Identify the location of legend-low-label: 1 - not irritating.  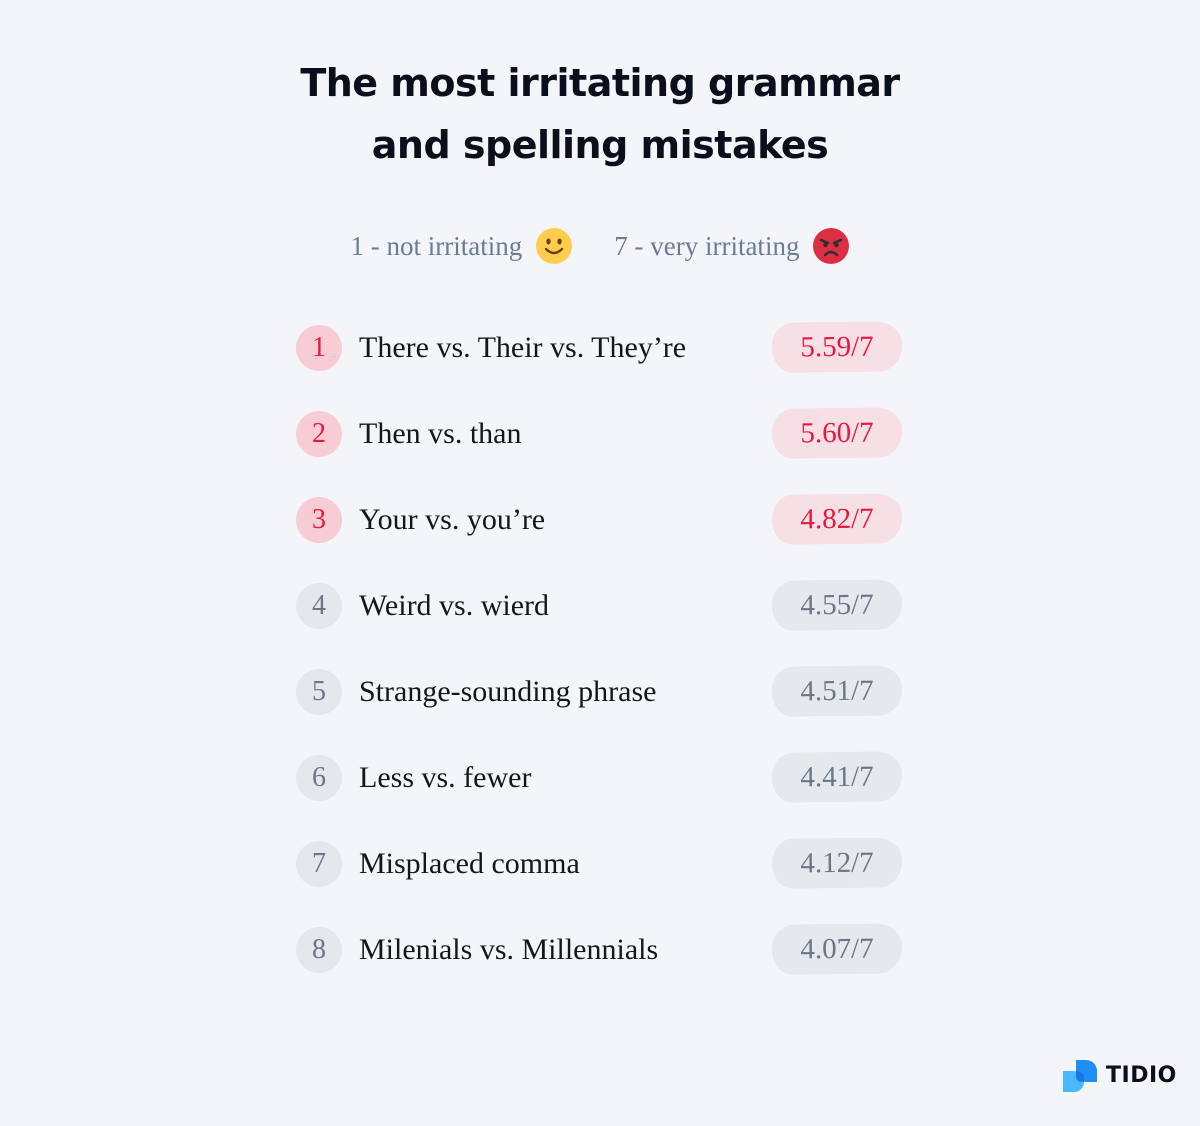
(436, 245).